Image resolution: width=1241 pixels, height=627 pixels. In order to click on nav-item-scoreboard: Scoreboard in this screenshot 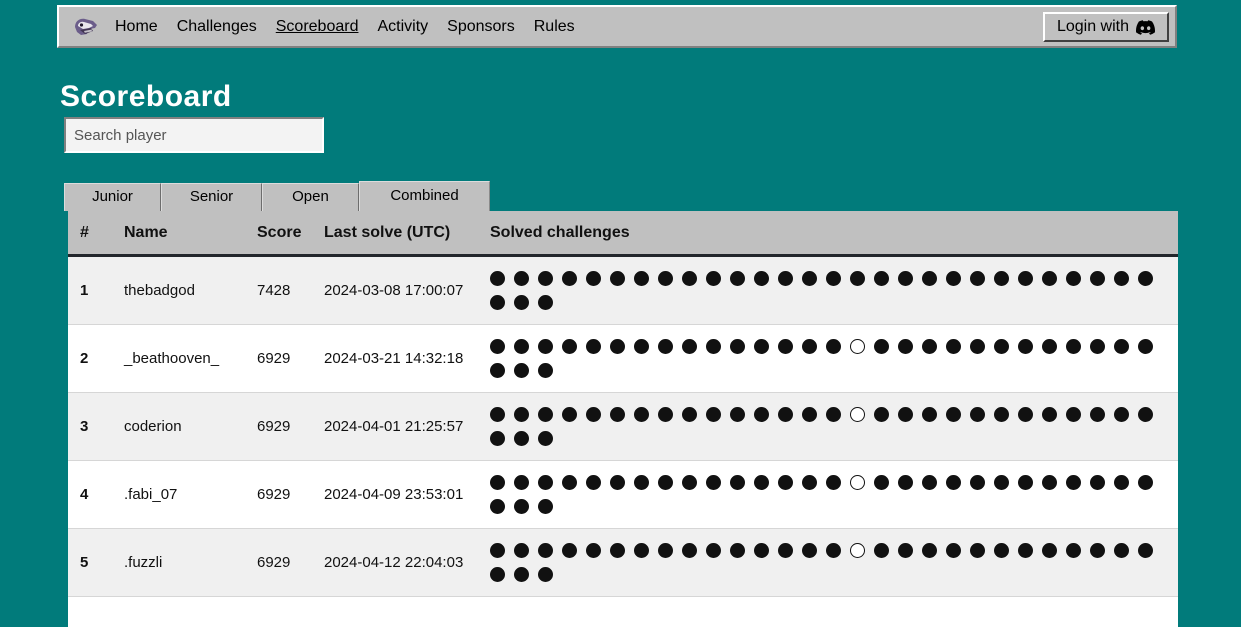, I will do `click(317, 26)`.